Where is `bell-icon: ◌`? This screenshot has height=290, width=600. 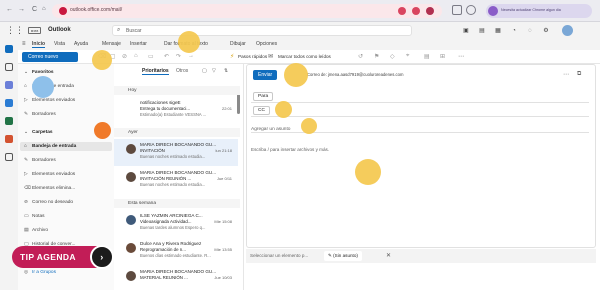 bell-icon: ◌ is located at coordinates (530, 31).